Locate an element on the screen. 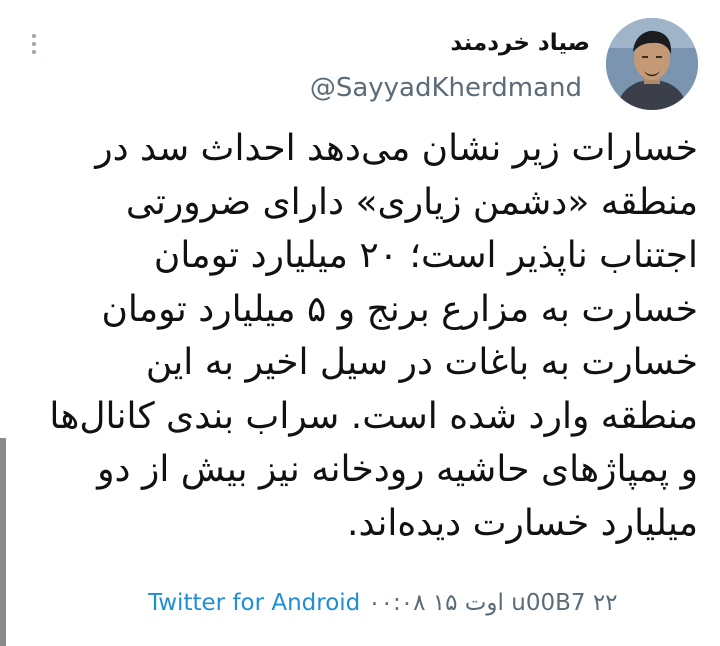  source-link: Twitter for Android is located at coordinates (254, 603).